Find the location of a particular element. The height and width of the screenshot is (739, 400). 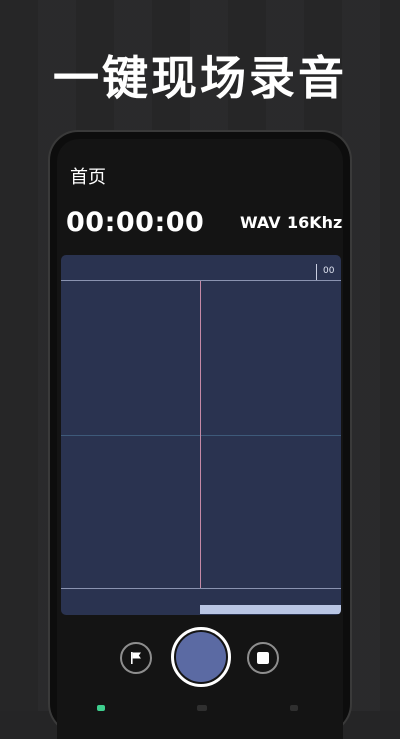

time-ruler-label: 00 is located at coordinates (329, 271).